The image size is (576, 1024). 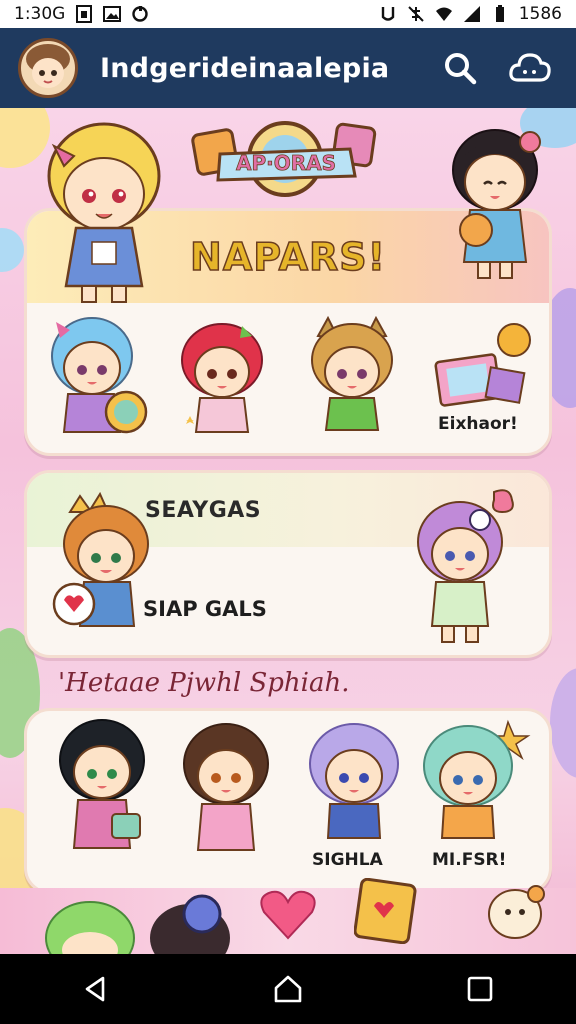 I want to click on signal-icon, so click(x=471, y=14).